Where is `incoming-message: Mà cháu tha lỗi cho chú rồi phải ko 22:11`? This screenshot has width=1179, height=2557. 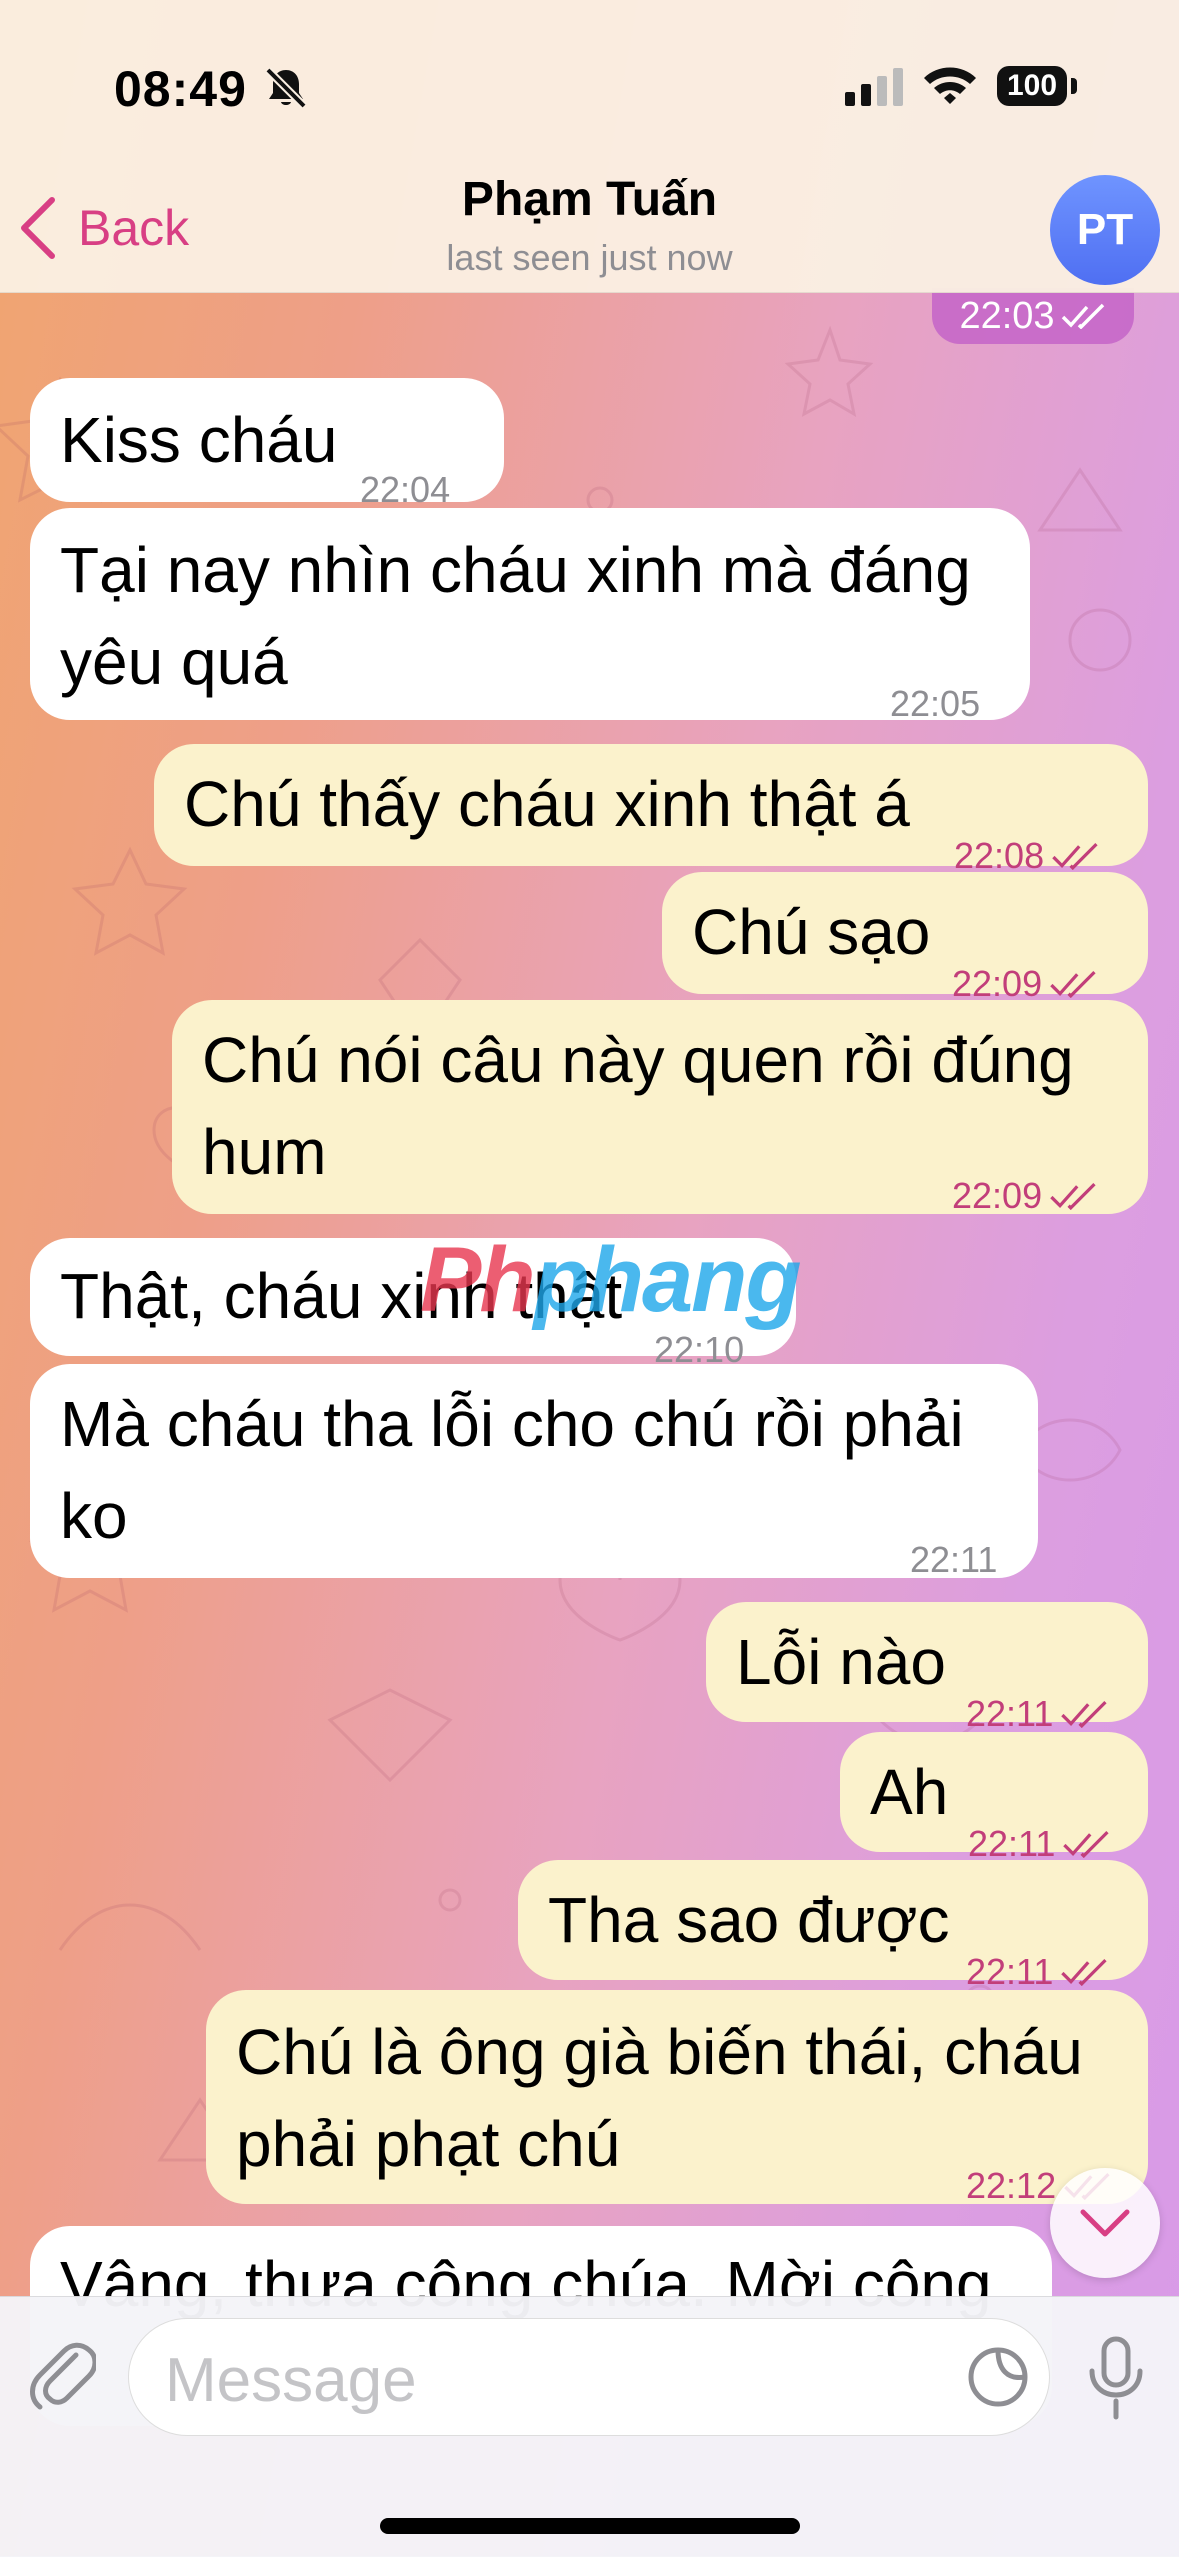
incoming-message: Mà cháu tha lỗi cho chú rồi phải ko 22:11 is located at coordinates (534, 1472).